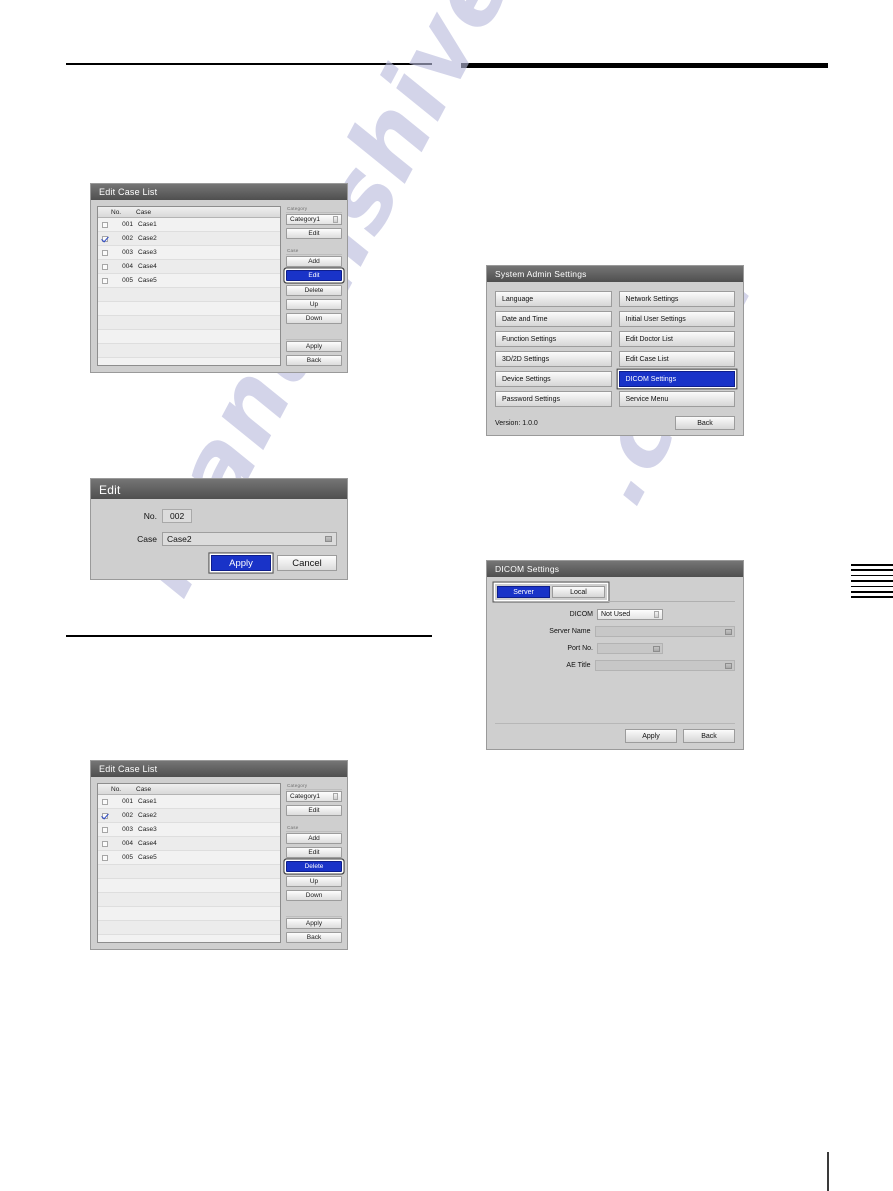  Describe the element at coordinates (828, 1171) in the screenshot. I see `page-edge-rule` at that location.